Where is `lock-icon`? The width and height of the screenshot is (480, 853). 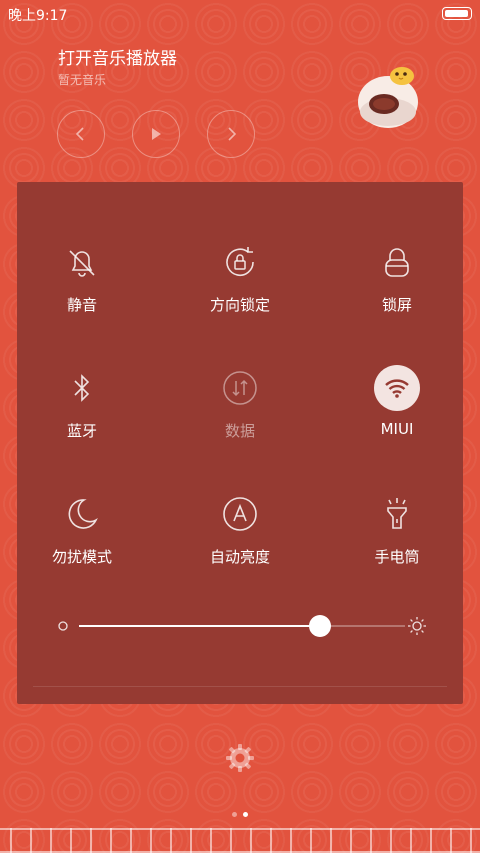
lock-icon is located at coordinates (397, 262).